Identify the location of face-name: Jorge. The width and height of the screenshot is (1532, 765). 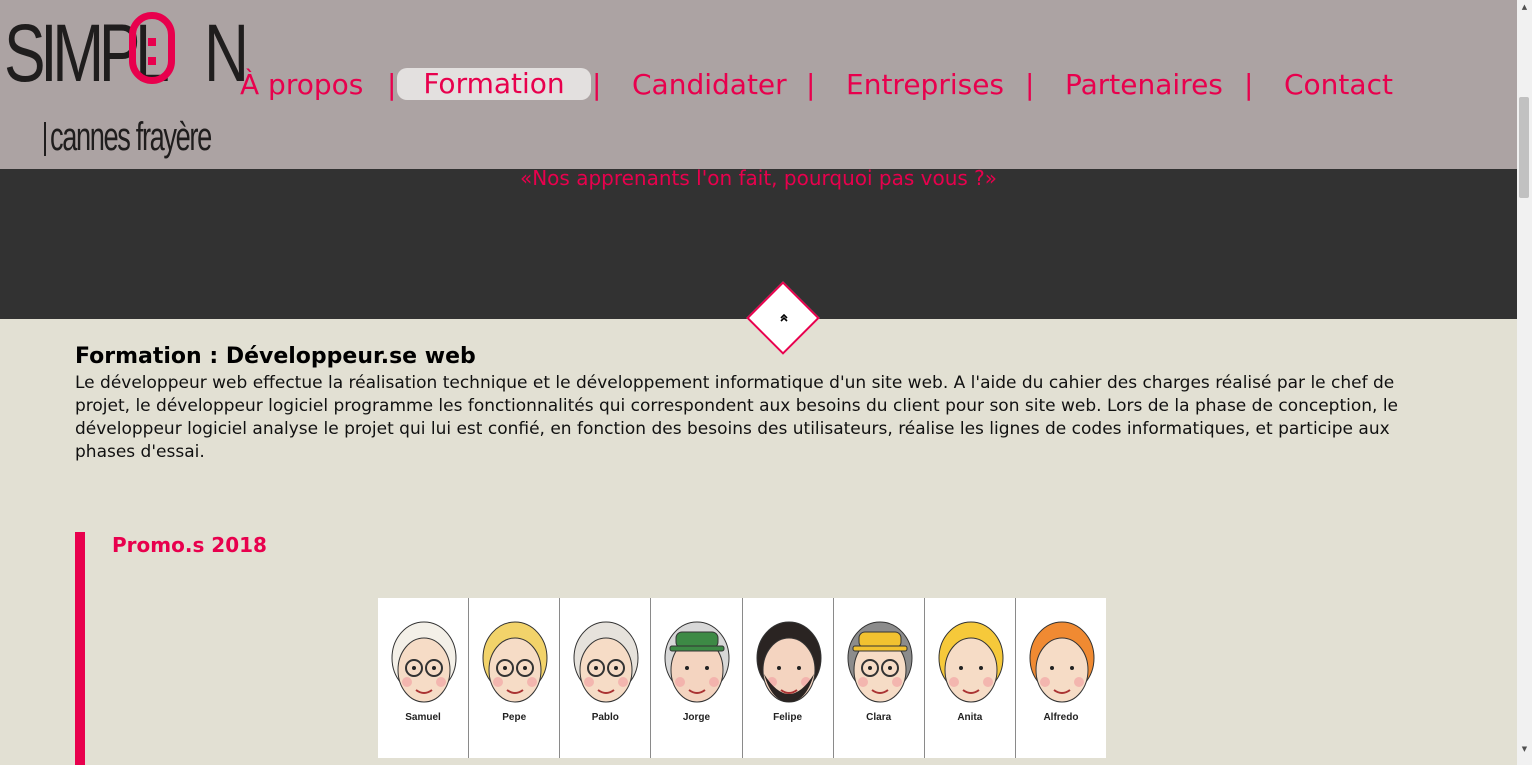
(696, 717).